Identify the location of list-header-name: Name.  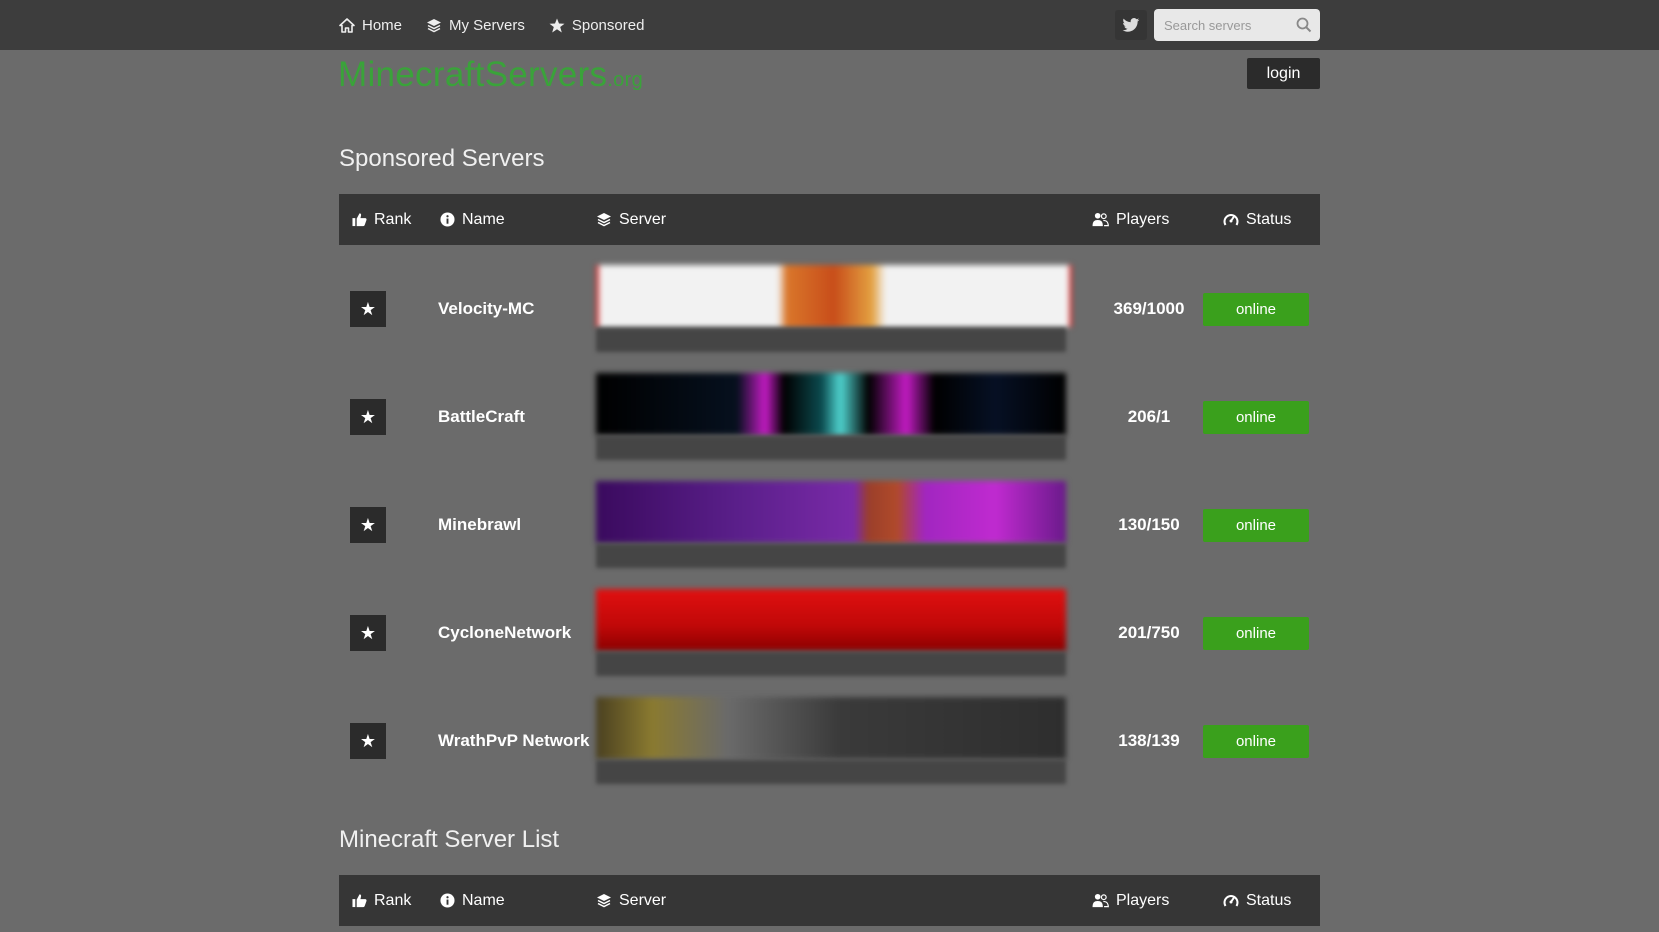
(472, 900).